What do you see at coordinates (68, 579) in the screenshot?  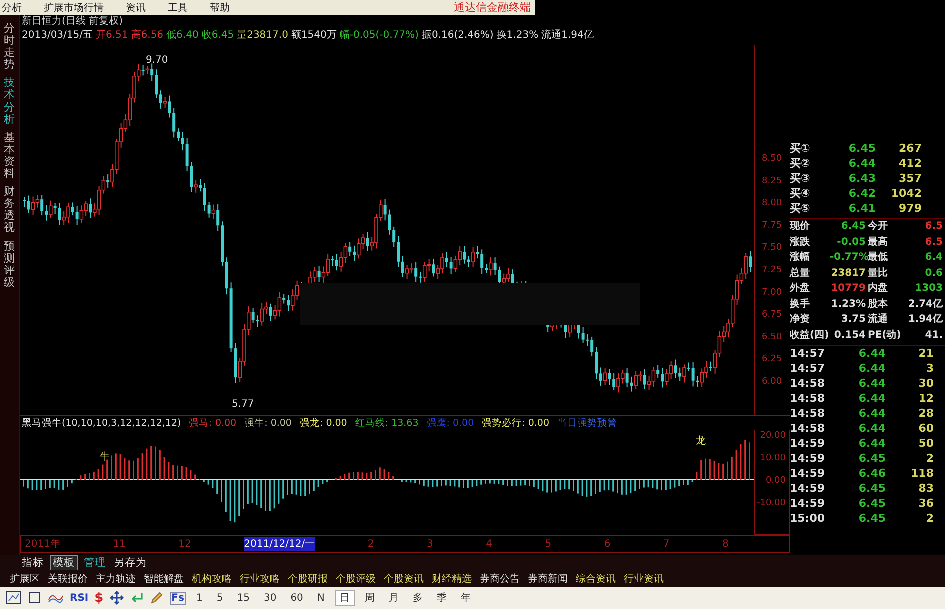 I see `function-tab: 关联报价` at bounding box center [68, 579].